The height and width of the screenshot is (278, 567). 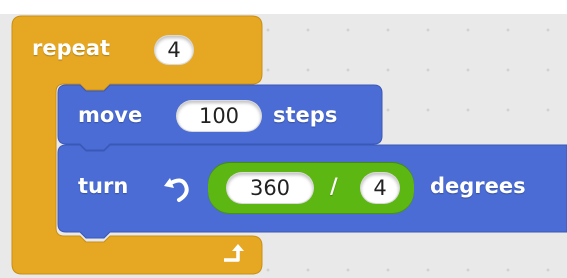 I want to click on move-label: move, so click(x=110, y=115).